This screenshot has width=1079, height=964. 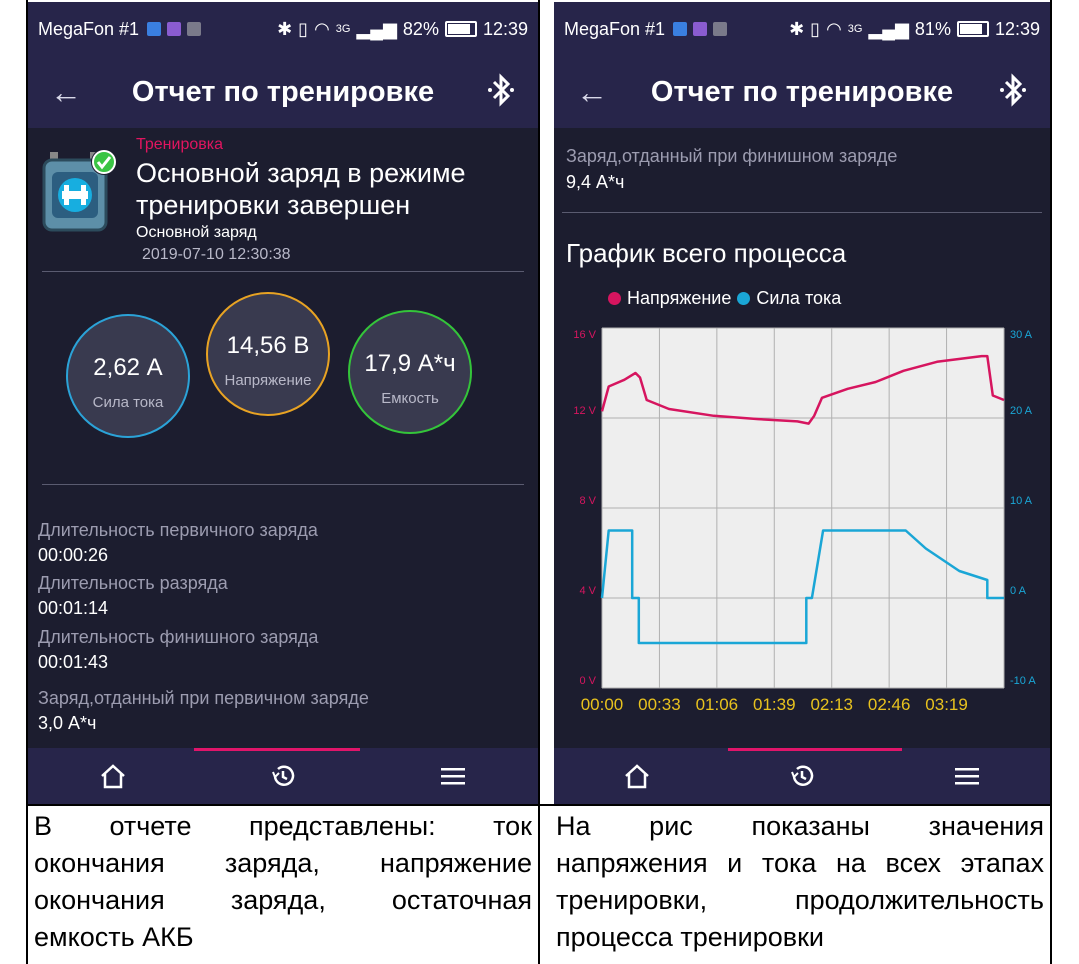 I want to click on app-bar: ← Отчет по тренировке, so click(x=802, y=92).